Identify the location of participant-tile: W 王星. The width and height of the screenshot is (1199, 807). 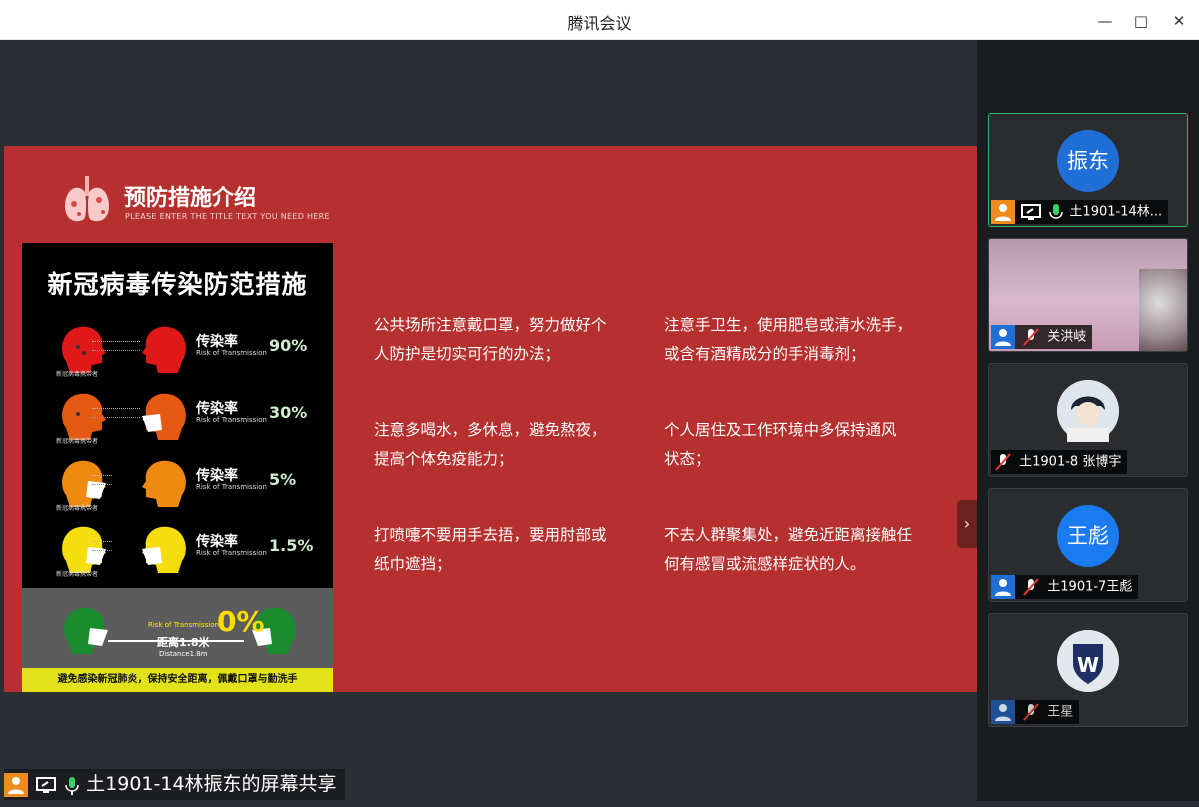
(1088, 670).